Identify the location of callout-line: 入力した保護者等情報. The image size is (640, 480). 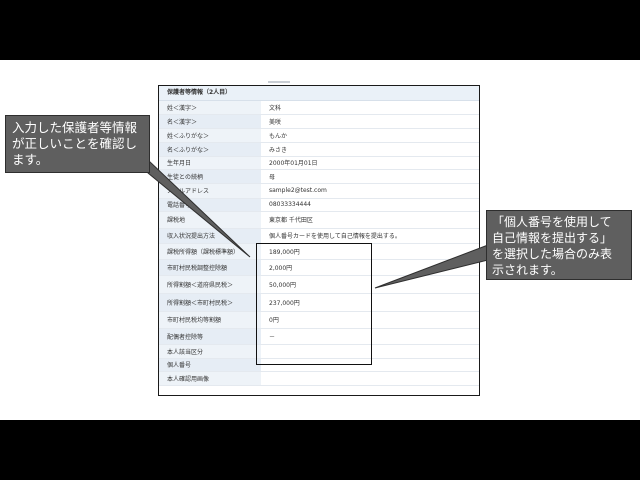
(75, 127).